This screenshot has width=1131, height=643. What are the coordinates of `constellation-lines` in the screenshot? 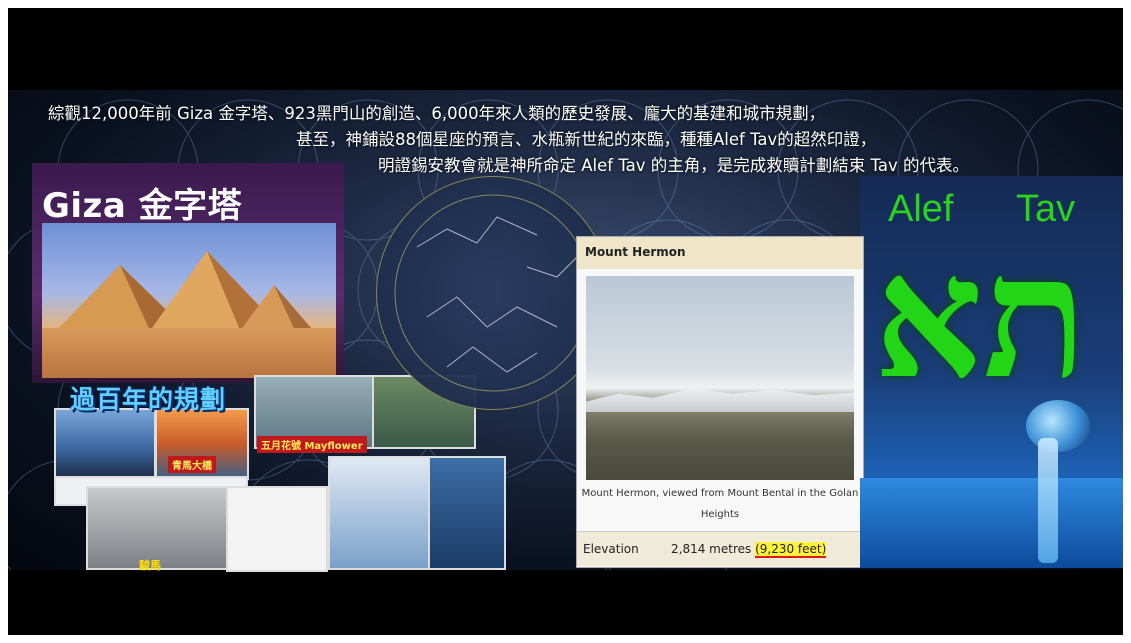 It's located at (493, 293).